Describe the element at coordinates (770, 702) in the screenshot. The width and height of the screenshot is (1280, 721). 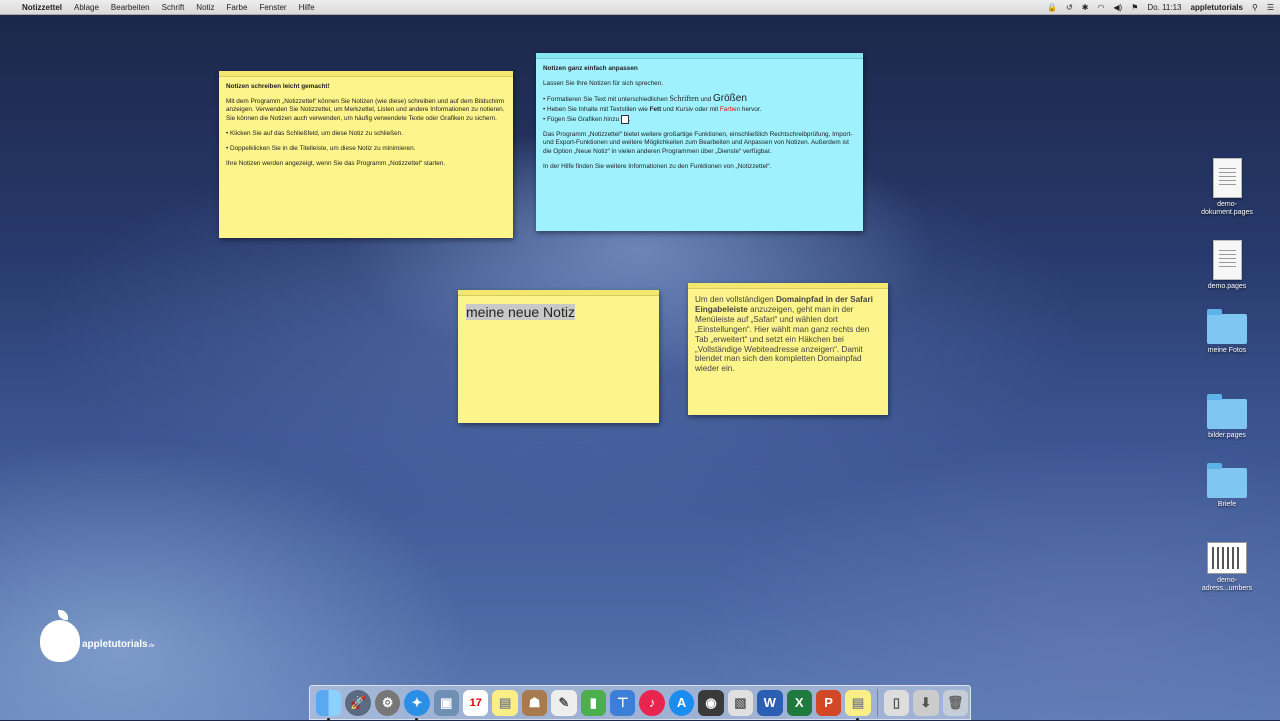
I see `dock-word-icon: W` at that location.